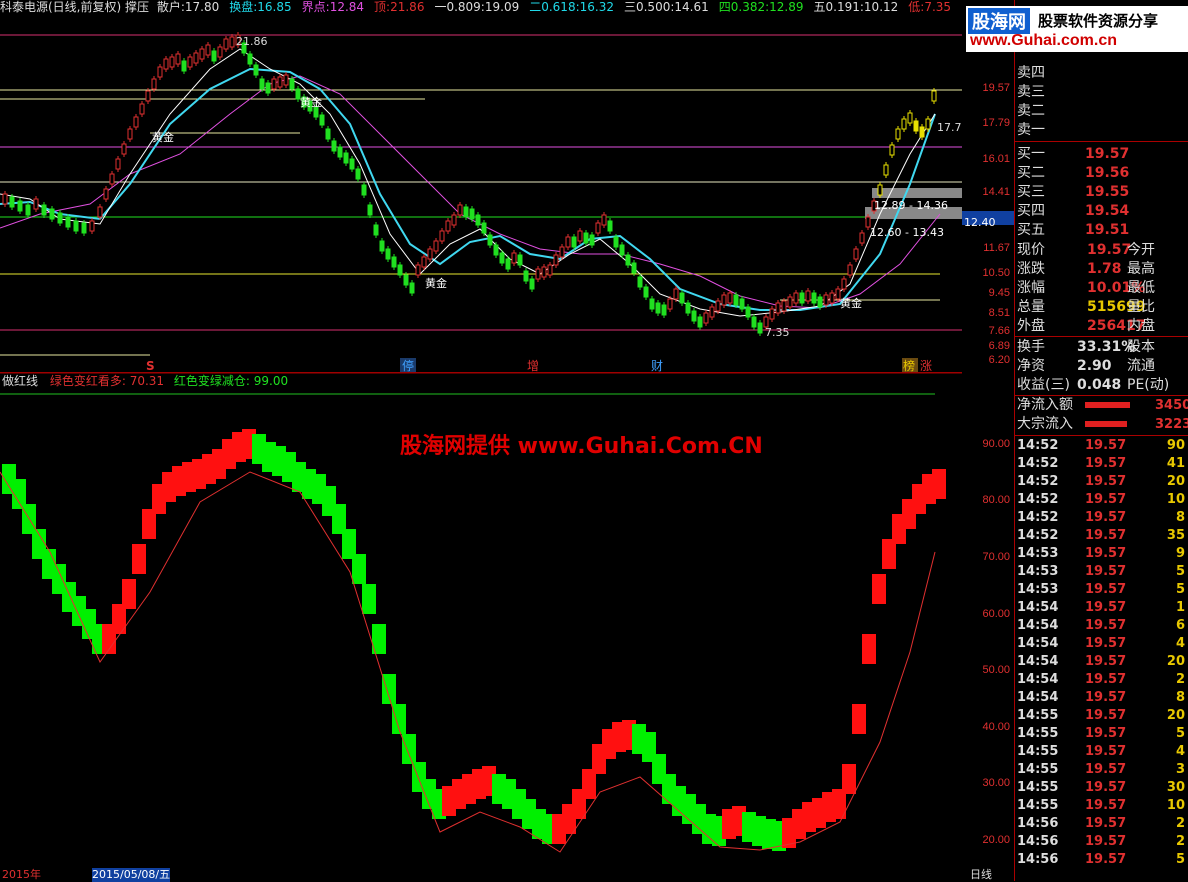 This screenshot has height=882, width=1188. I want to click on header-indicator-label: 四0.382:, so click(744, 7).